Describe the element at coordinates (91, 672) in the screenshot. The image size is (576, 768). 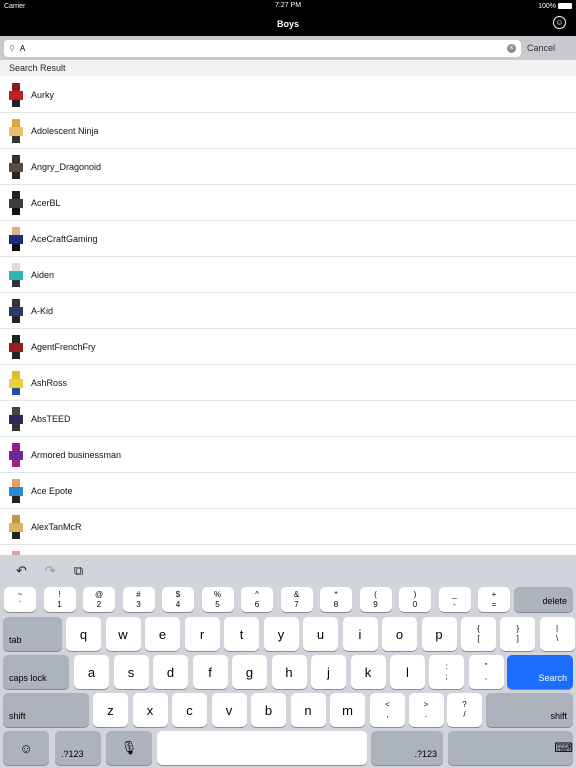
I see `key-a: a` at that location.